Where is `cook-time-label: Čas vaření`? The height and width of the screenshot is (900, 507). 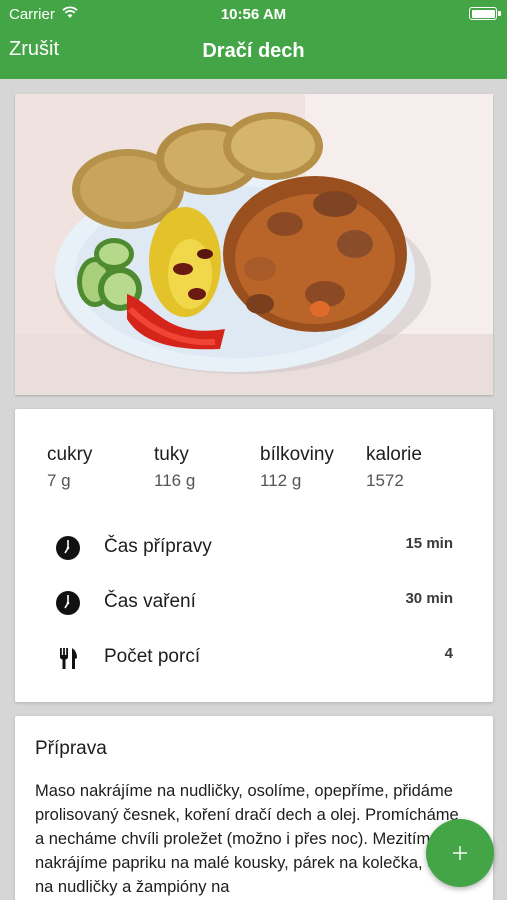 cook-time-label: Čas vaření is located at coordinates (150, 601).